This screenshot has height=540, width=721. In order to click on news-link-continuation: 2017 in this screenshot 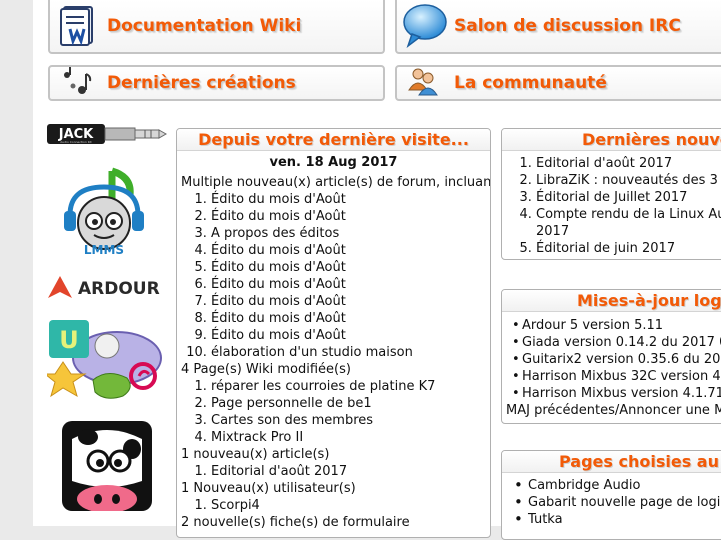, I will do `click(553, 231)`.